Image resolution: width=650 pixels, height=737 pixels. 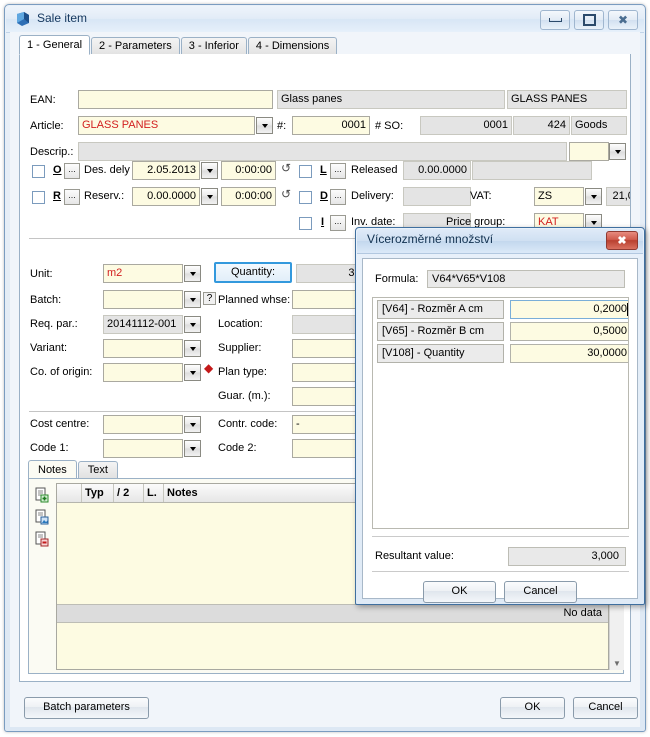 I want to click on des-dely-date-dropdown-button, so click(x=209, y=170).